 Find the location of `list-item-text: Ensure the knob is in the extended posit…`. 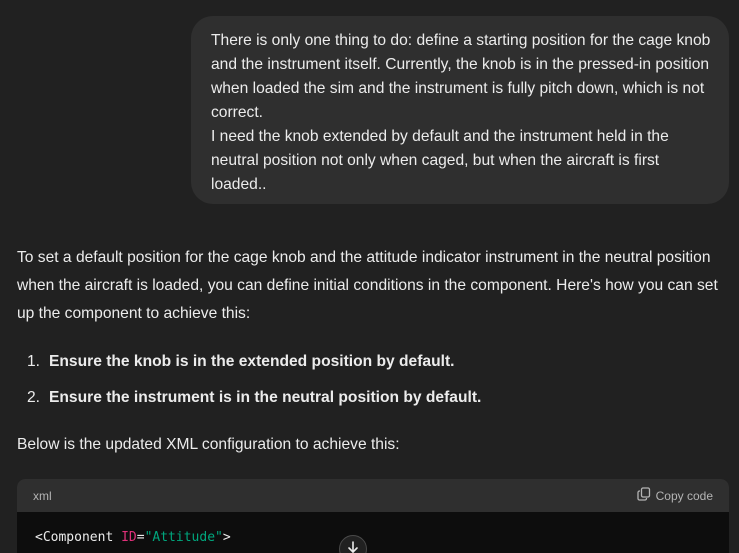

list-item-text: Ensure the knob is in the extended posit… is located at coordinates (252, 361).